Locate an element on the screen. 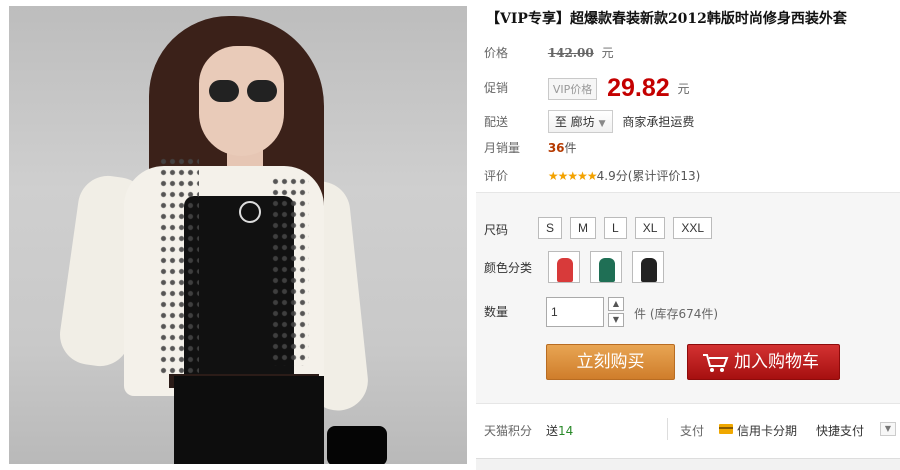  review-row: 评价 ★★★★★4.9分(累计评价13) is located at coordinates (592, 175).